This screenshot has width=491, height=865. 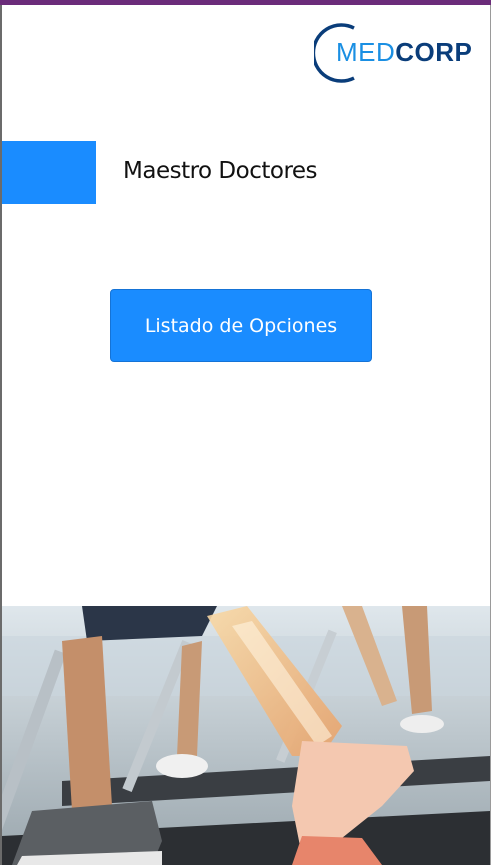 I want to click on medcorp-logo: MEDCORP, so click(x=394, y=53).